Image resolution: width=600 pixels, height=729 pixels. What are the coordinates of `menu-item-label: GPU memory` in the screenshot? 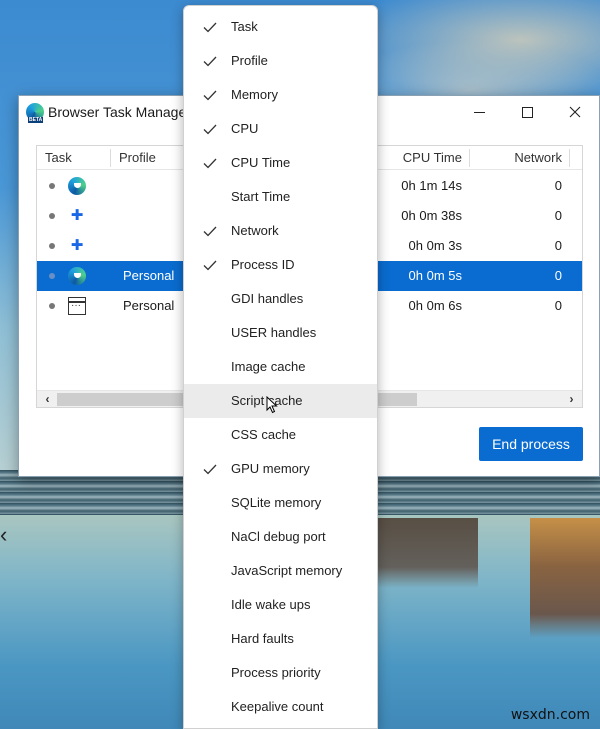 It's located at (270, 468).